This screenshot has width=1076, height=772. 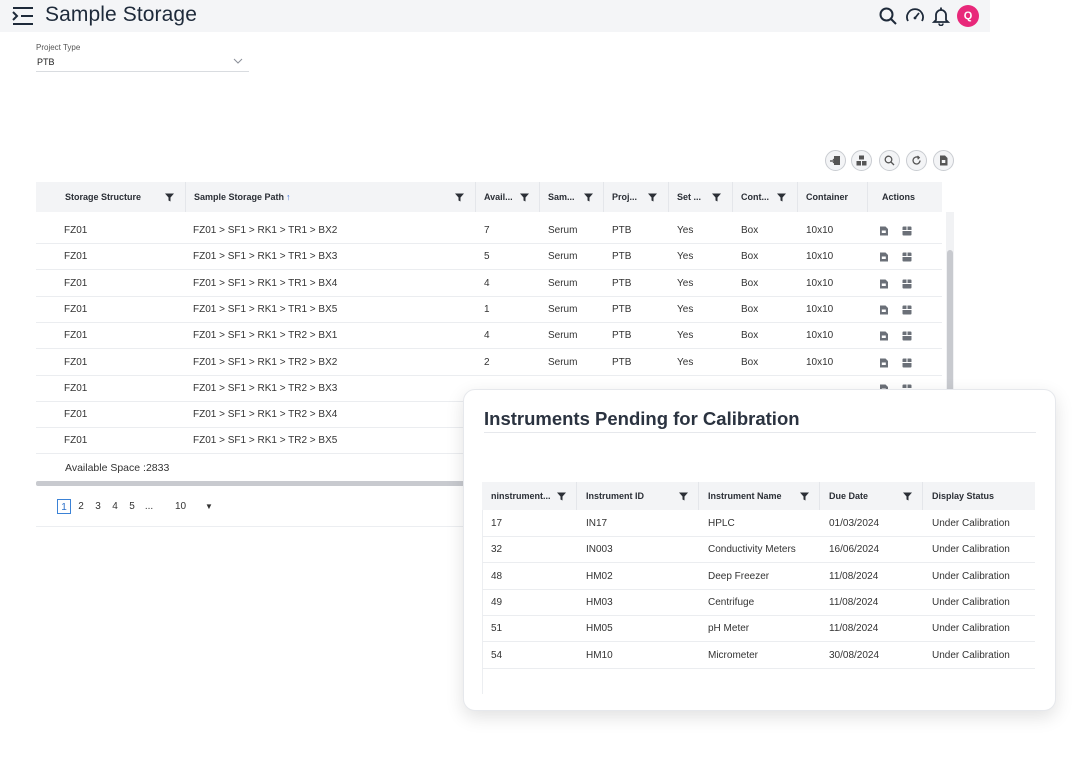 I want to click on user-avatar: Q, so click(x=968, y=16).